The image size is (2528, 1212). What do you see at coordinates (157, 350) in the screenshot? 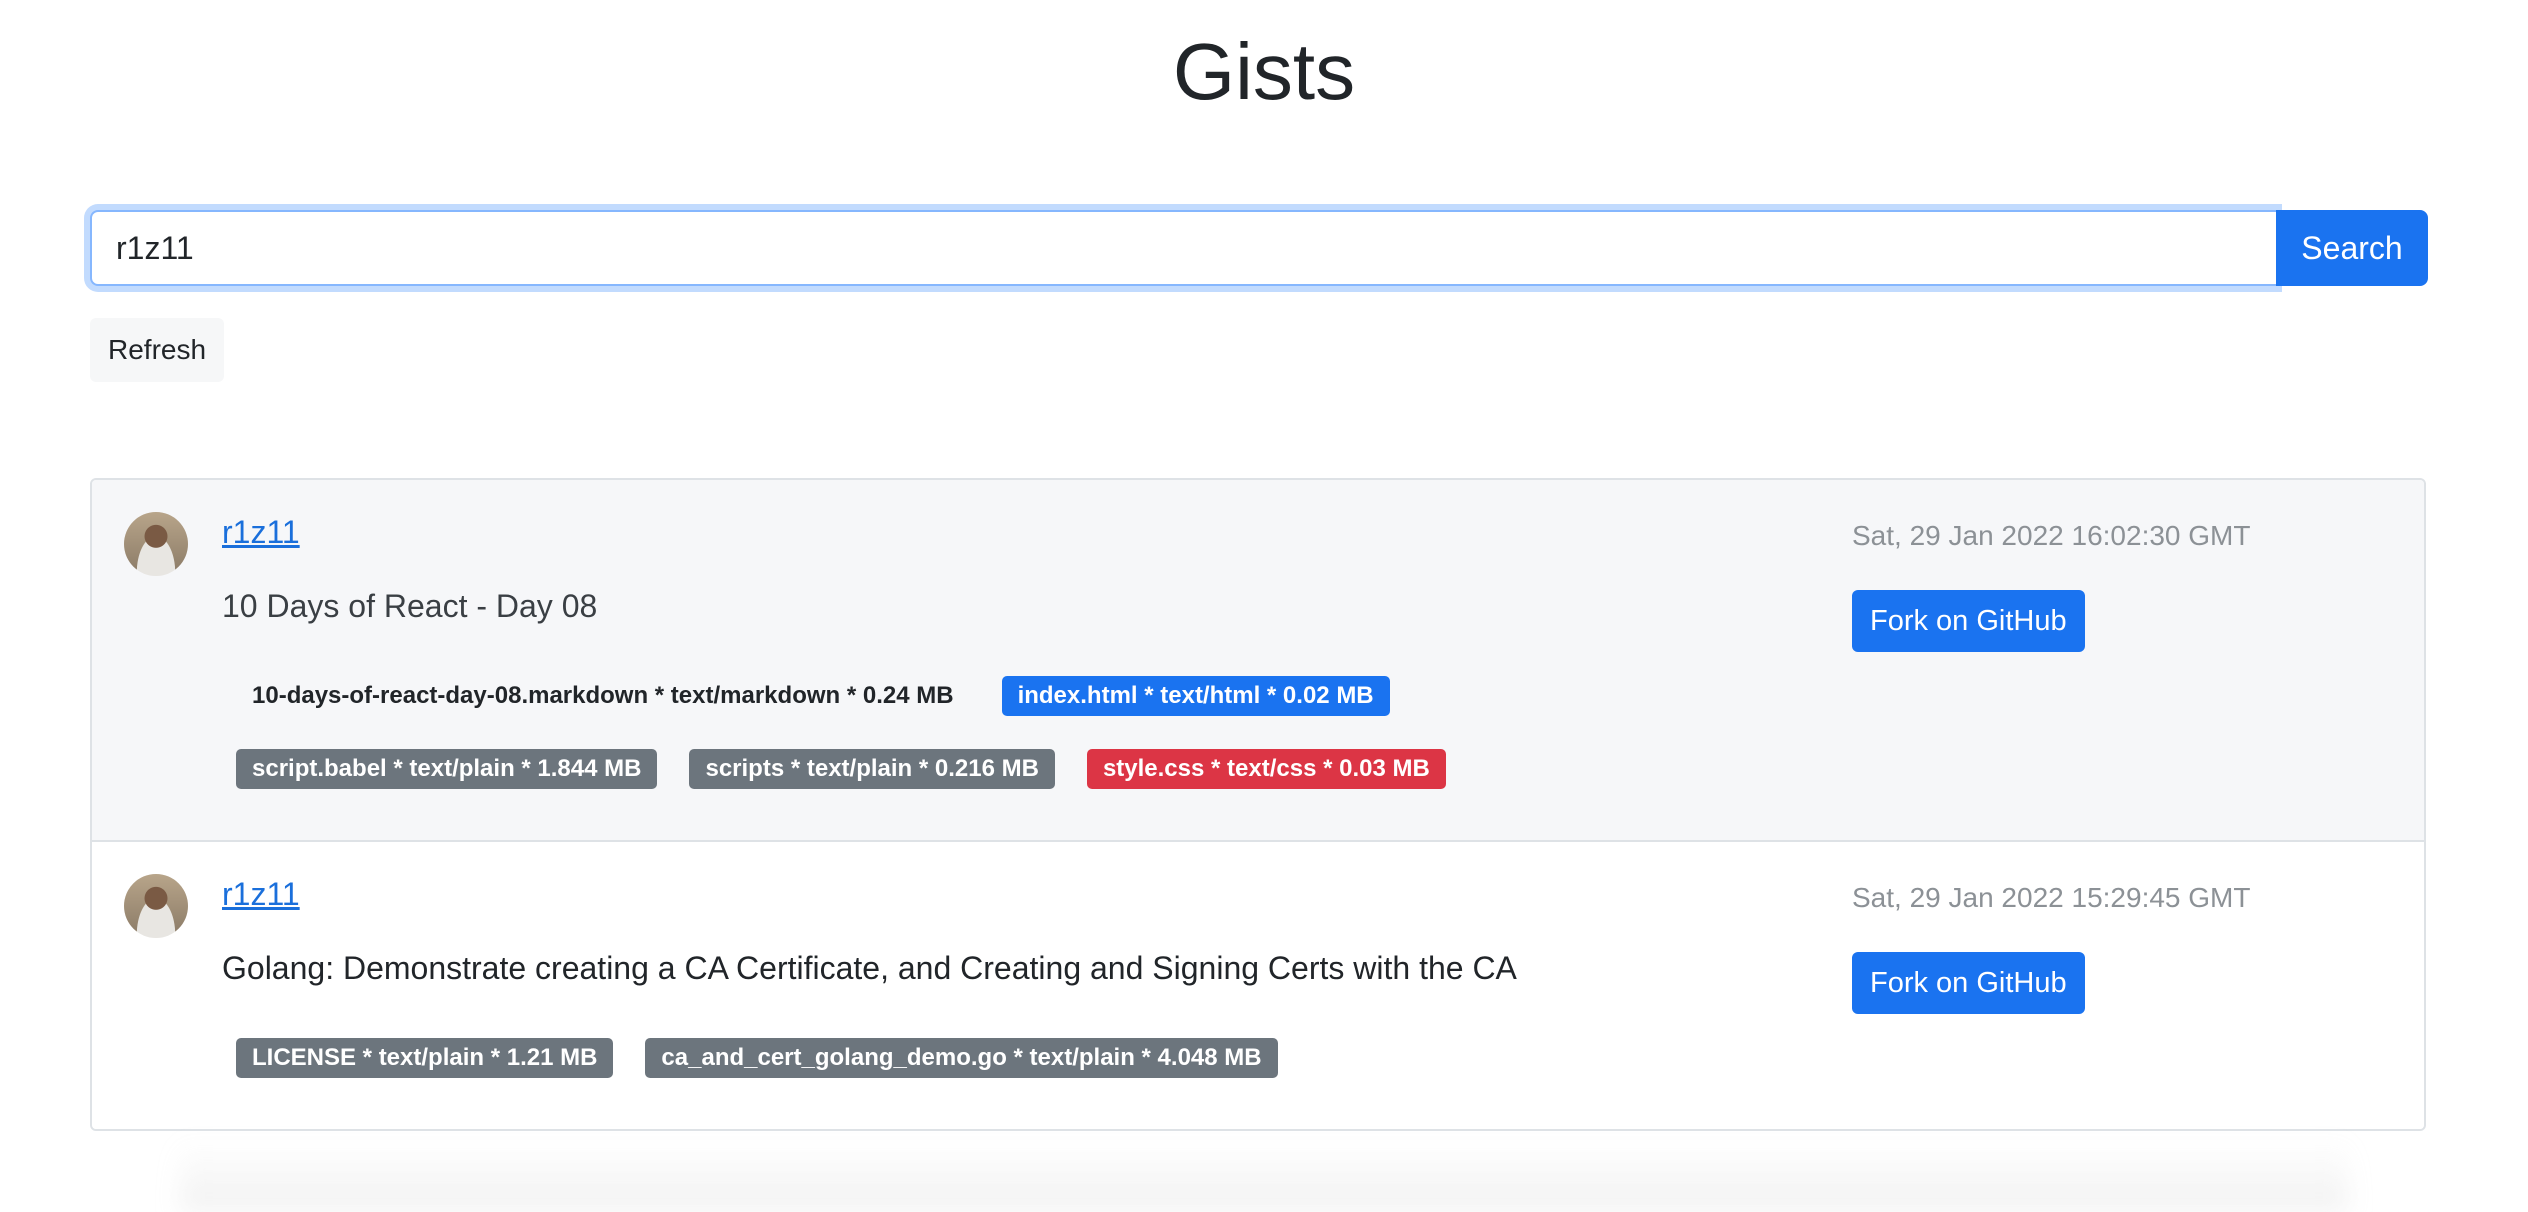
I see `refresh-button: Refresh` at bounding box center [157, 350].